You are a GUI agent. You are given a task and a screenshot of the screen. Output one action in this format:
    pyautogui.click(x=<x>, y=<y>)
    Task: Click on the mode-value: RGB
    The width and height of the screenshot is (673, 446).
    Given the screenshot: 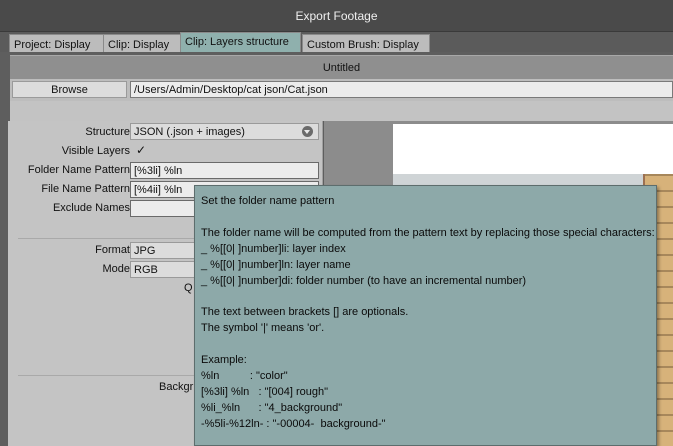 What is the action you would take?
    pyautogui.click(x=146, y=270)
    